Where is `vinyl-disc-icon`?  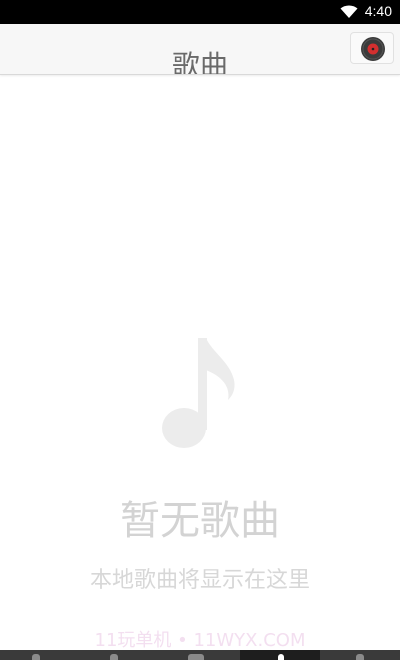 vinyl-disc-icon is located at coordinates (373, 49).